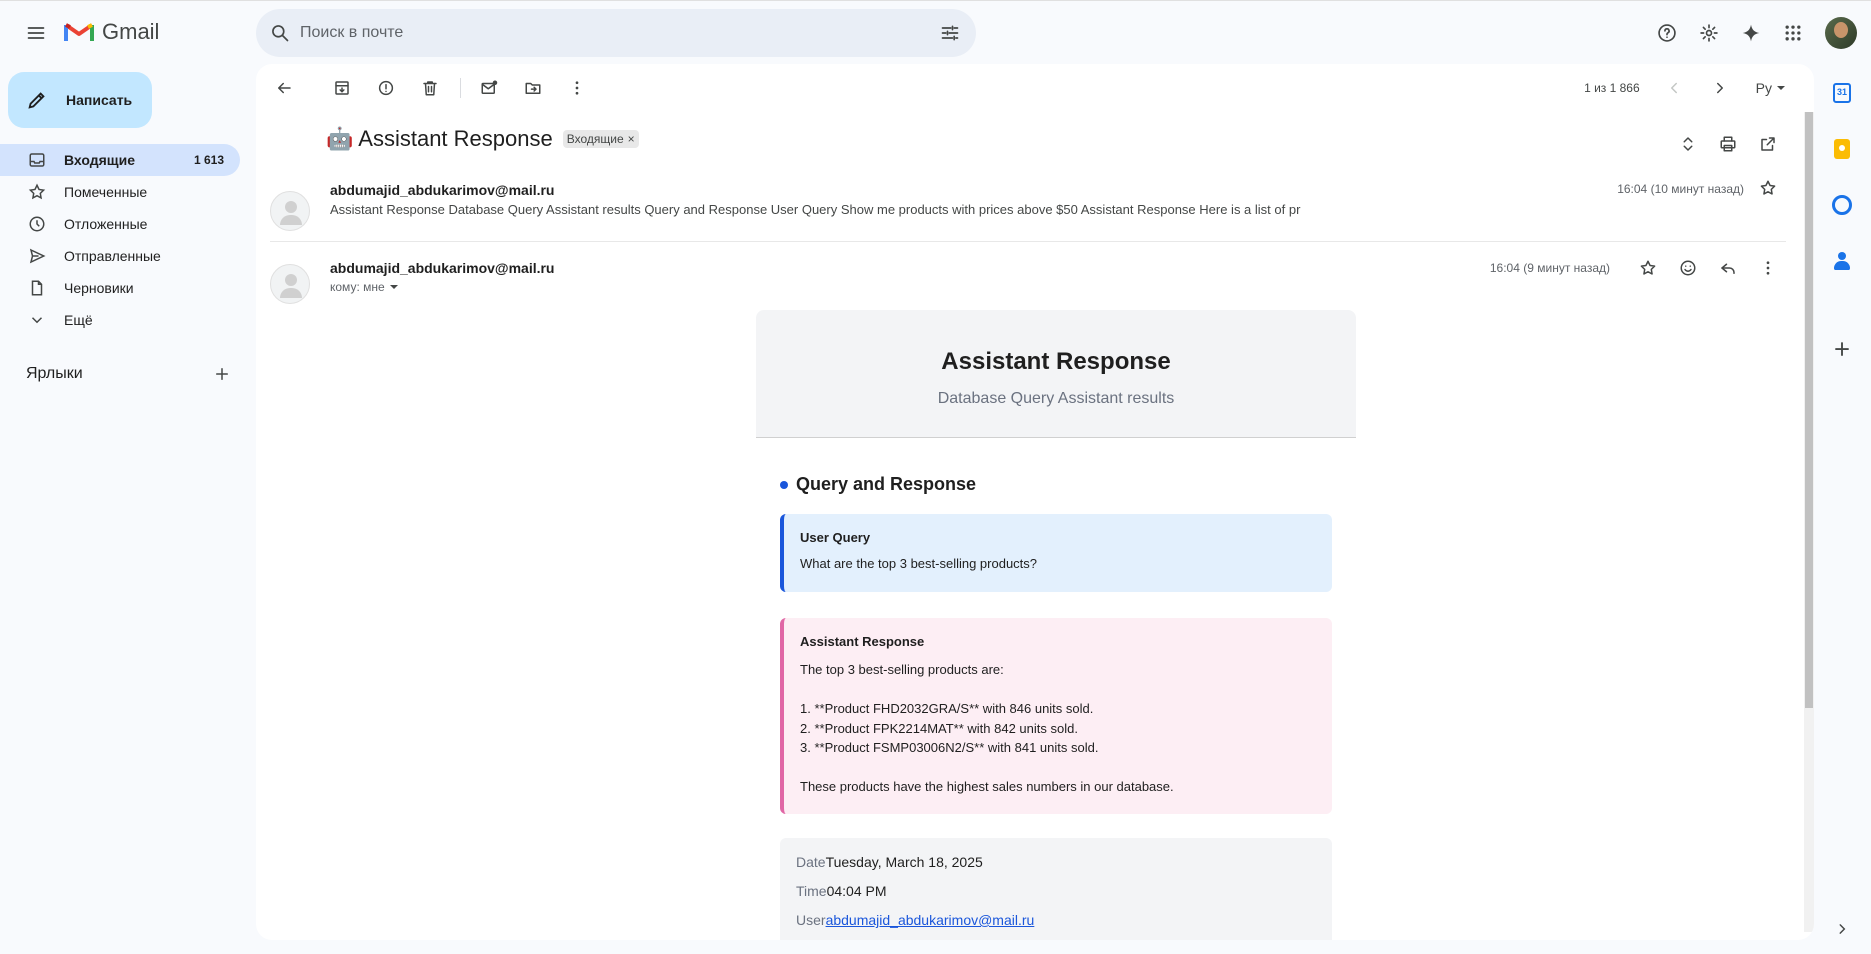  Describe the element at coordinates (99, 100) in the screenshot. I see `compose-label: Написать` at that location.